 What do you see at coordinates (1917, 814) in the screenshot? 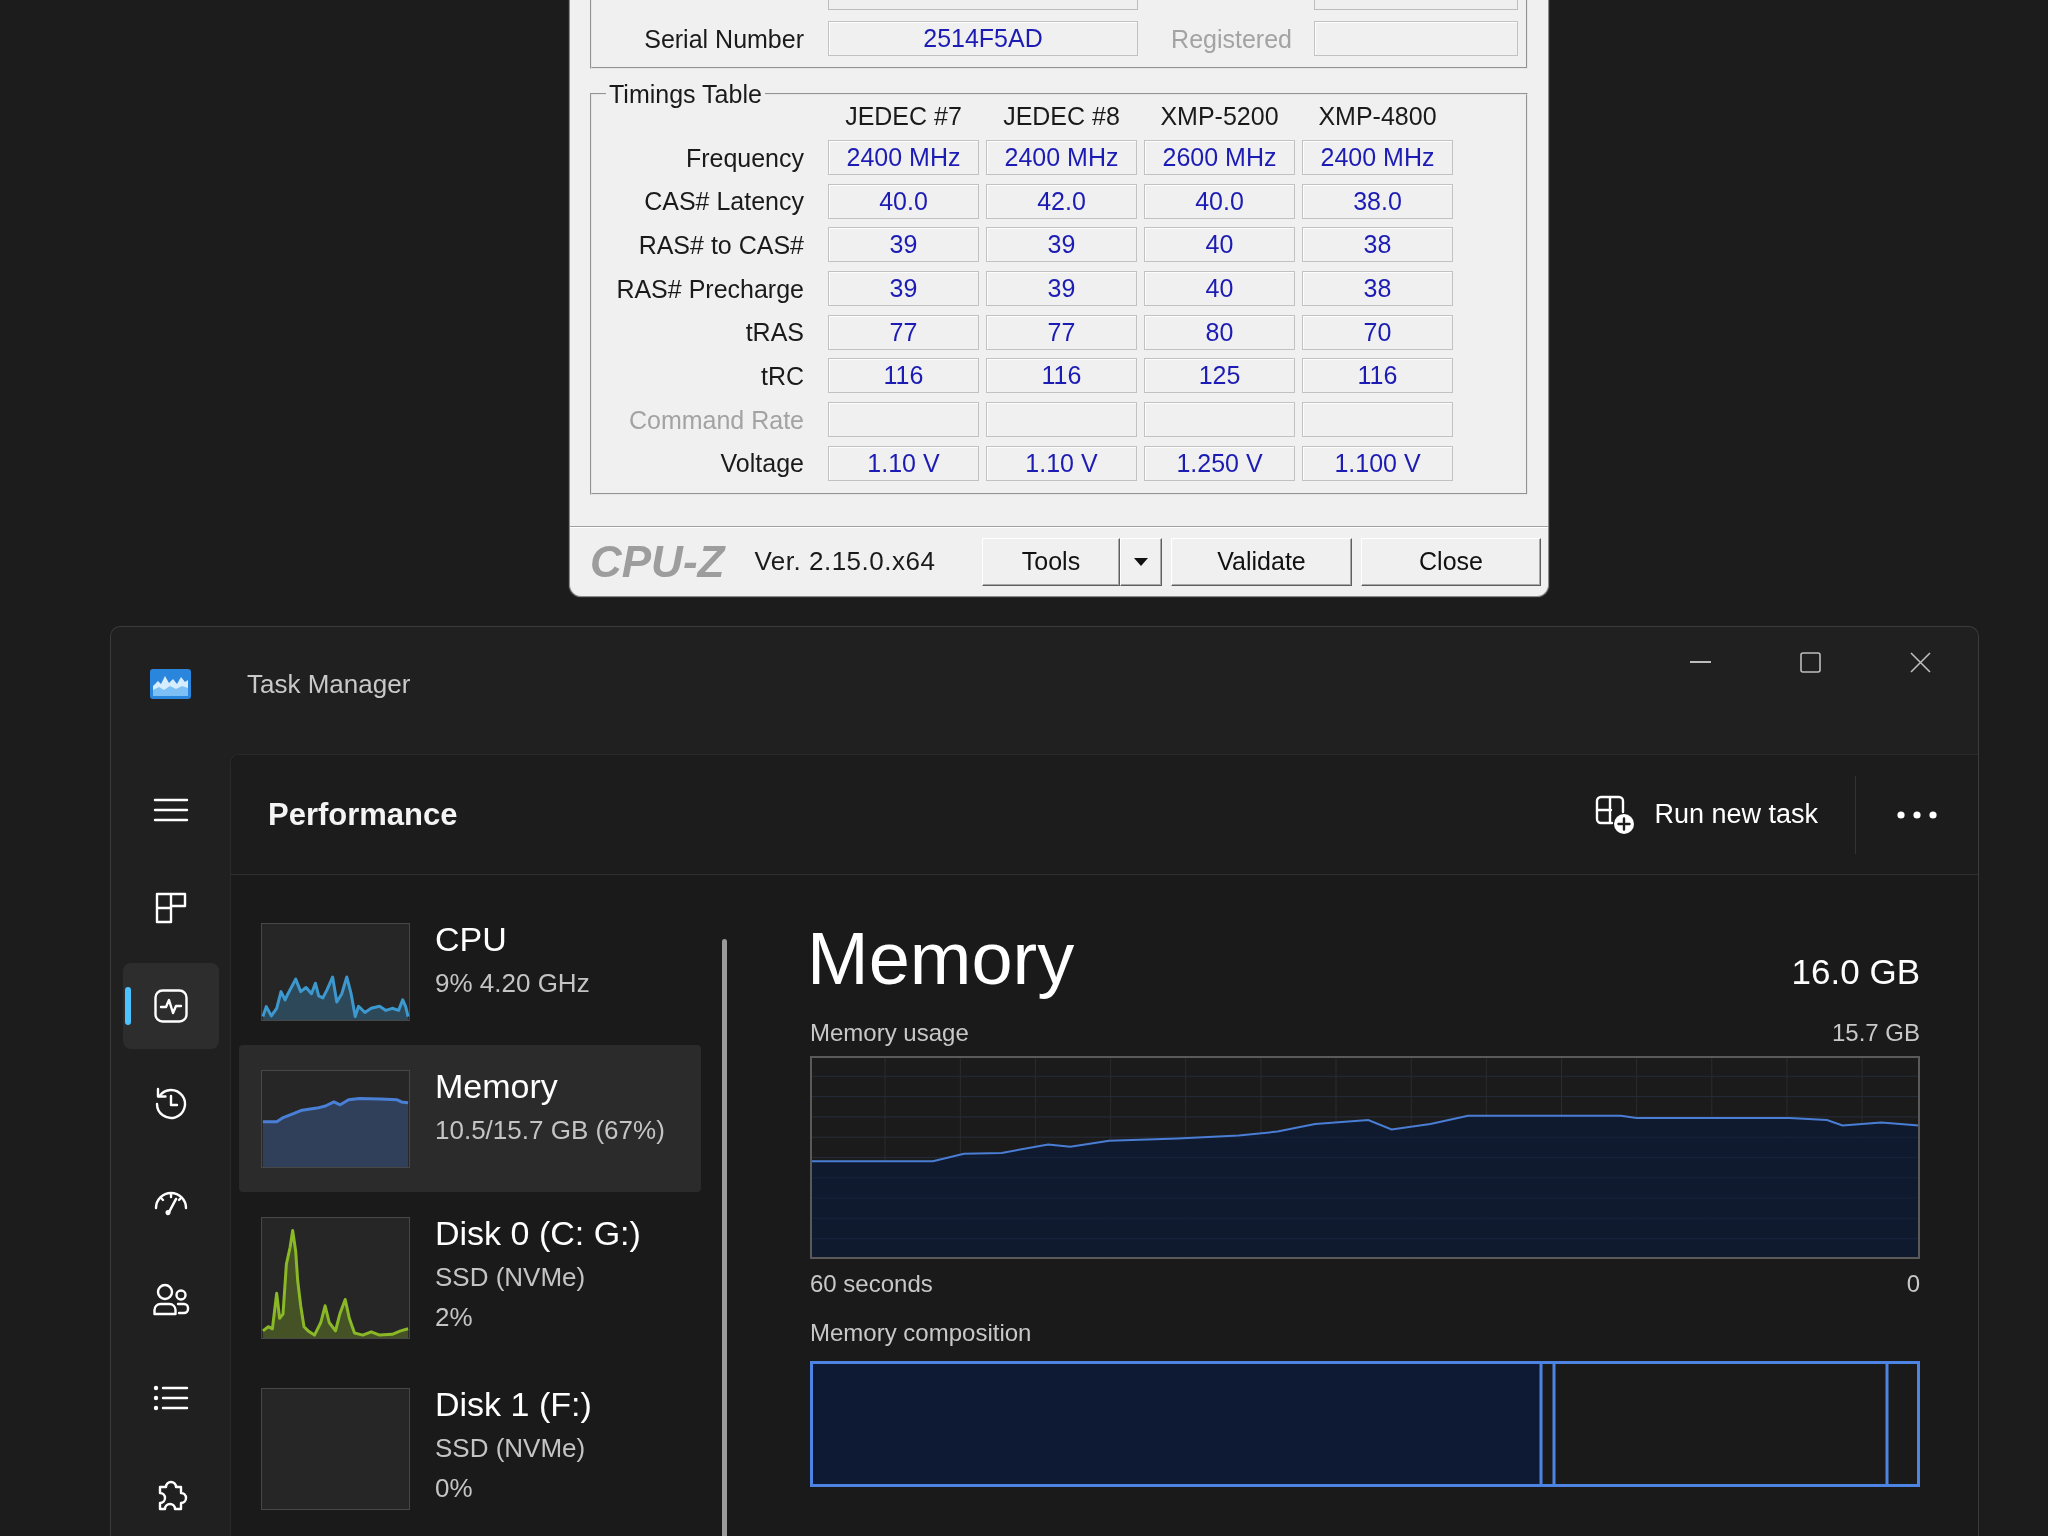
I see `more-icon` at bounding box center [1917, 814].